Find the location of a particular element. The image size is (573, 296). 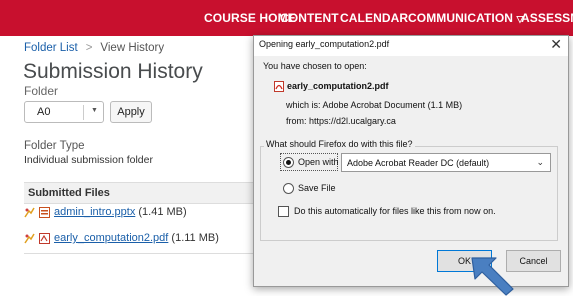

nav-communication-label: COMMUNICATION is located at coordinates (461, 18).